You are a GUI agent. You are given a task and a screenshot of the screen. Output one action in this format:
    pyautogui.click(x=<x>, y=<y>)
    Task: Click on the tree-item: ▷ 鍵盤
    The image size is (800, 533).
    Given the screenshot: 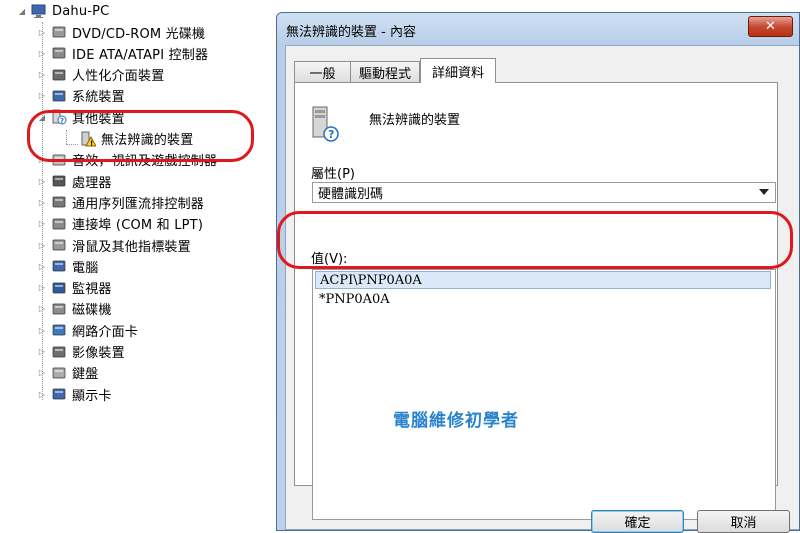 What is the action you would take?
    pyautogui.click(x=67, y=373)
    